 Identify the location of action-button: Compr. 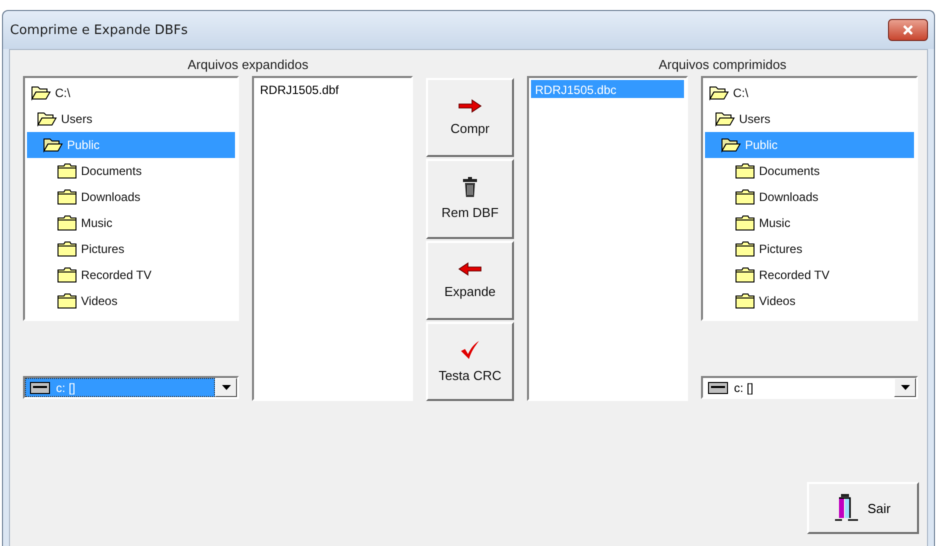
(470, 118).